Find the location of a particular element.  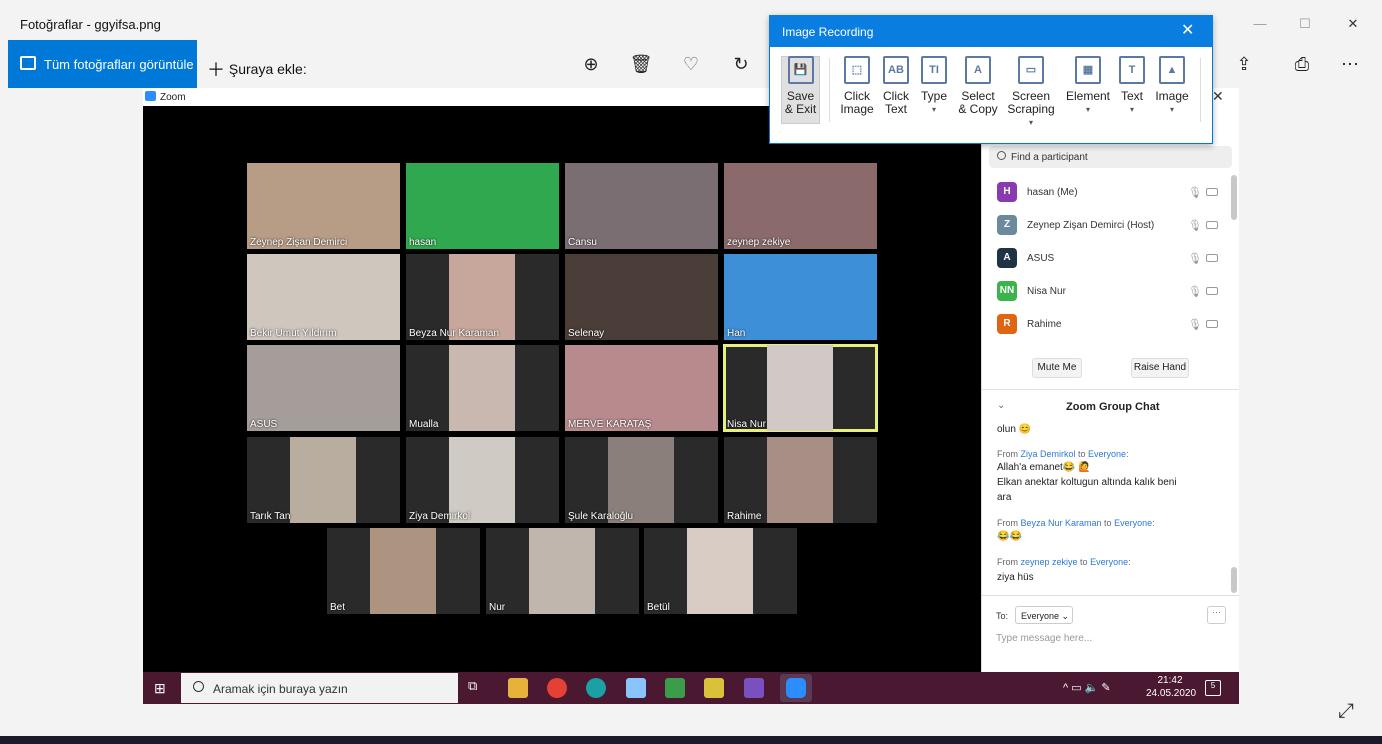

video-tile: Tarık Tan is located at coordinates (323, 480).